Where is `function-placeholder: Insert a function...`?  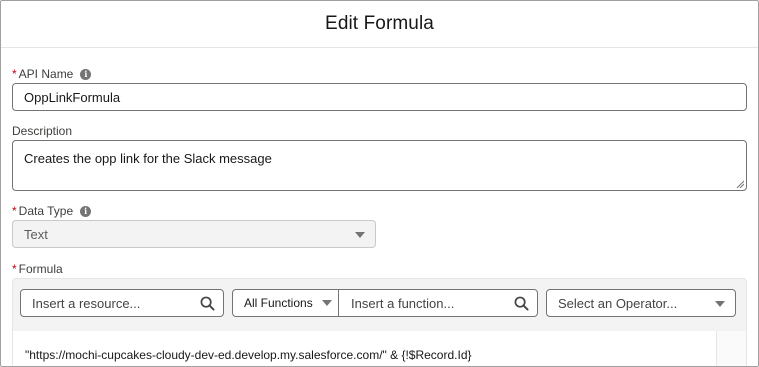
function-placeholder: Insert a function... is located at coordinates (403, 303).